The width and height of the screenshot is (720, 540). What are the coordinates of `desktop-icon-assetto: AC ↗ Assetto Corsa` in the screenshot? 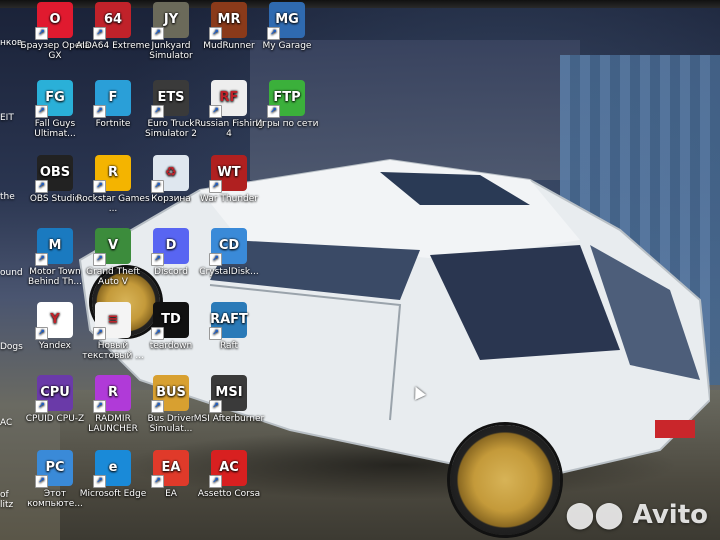 It's located at (229, 474).